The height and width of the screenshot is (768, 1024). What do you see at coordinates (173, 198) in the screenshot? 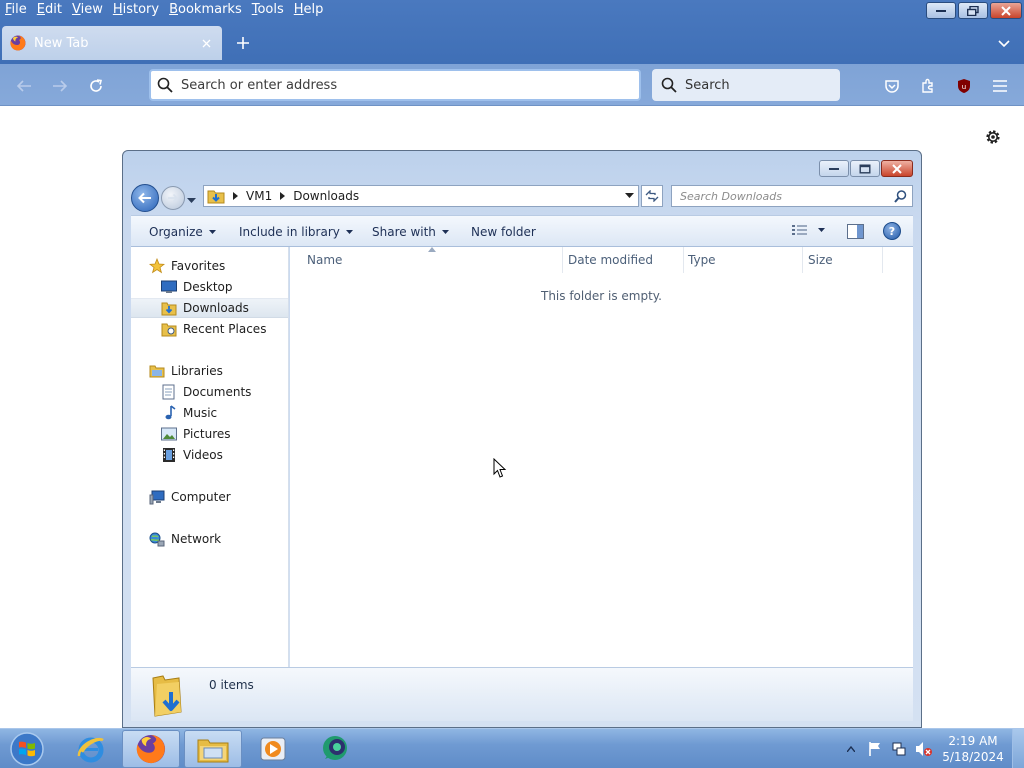
I see `explorer-forward-button` at bounding box center [173, 198].